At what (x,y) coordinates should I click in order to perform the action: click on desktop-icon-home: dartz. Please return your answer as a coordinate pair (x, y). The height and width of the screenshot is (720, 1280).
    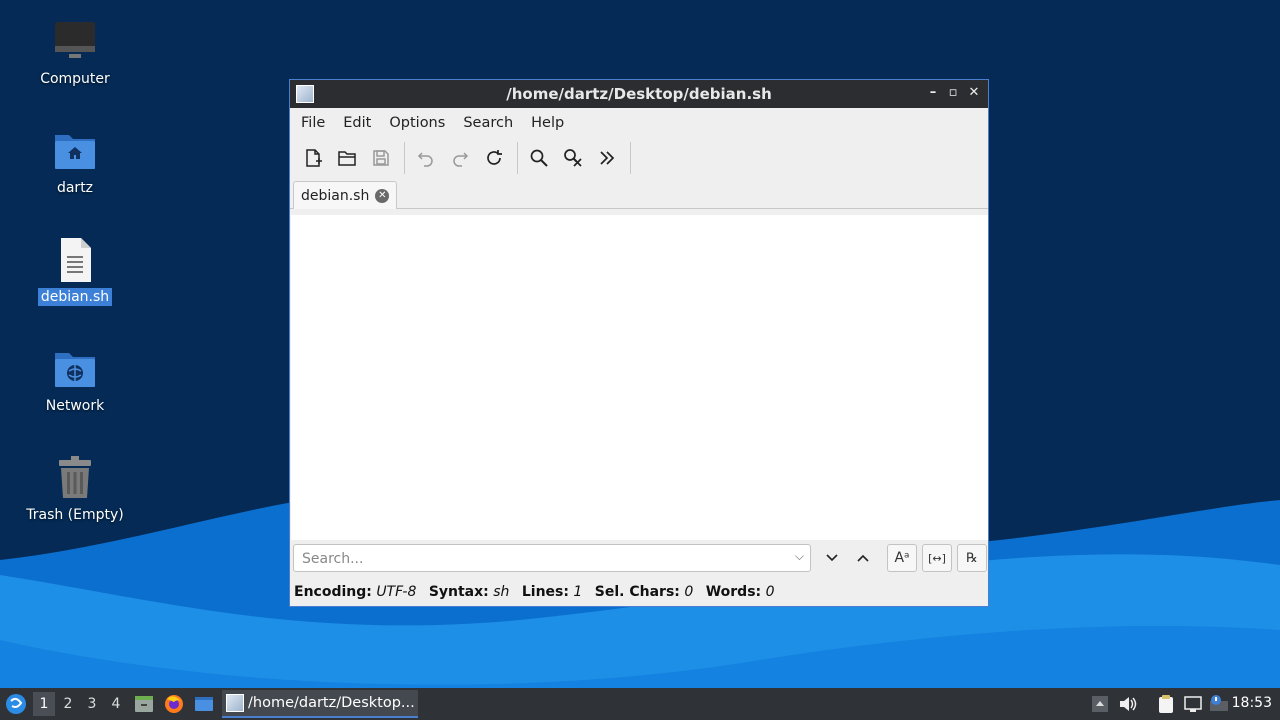
    Looking at the image, I should click on (75, 162).